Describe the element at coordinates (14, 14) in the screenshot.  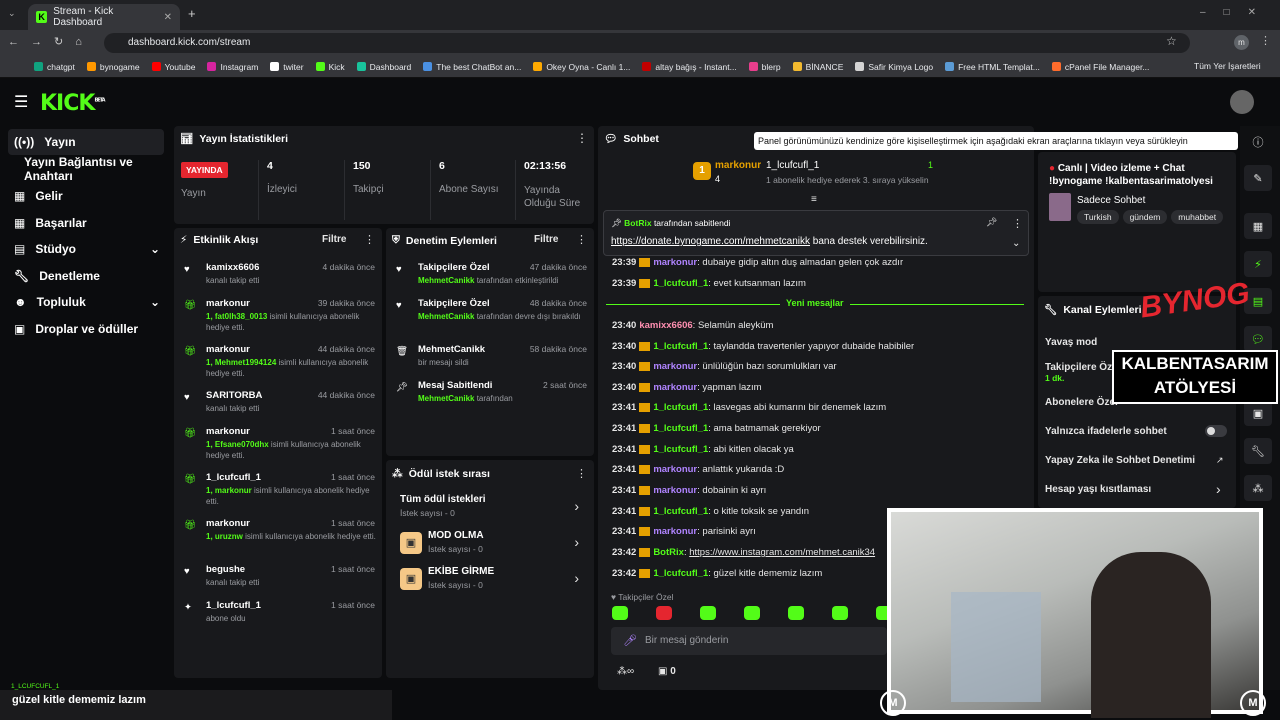
I see `tab-search-icon: ⌄` at that location.